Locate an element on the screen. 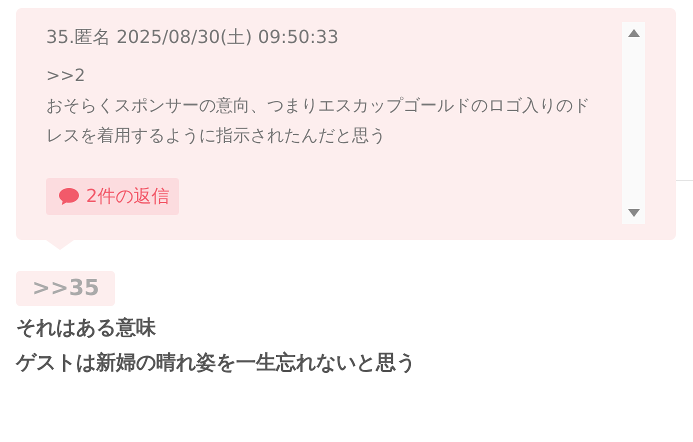  reply-text: ゲストは新婦の晴れ姿を一生忘れないと思う is located at coordinates (216, 362).